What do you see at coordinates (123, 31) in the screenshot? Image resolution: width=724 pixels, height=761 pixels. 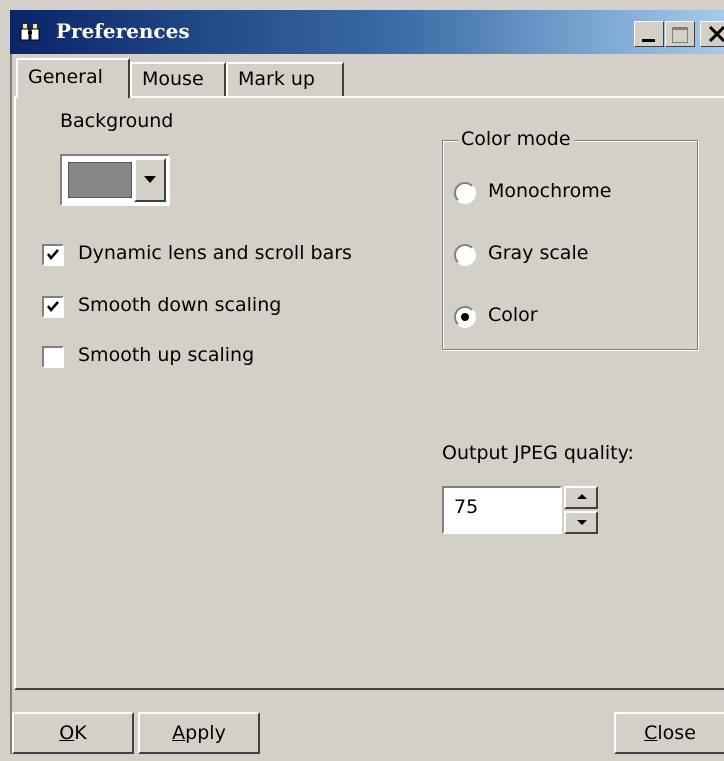 I see `window-title: Preferences` at bounding box center [123, 31].